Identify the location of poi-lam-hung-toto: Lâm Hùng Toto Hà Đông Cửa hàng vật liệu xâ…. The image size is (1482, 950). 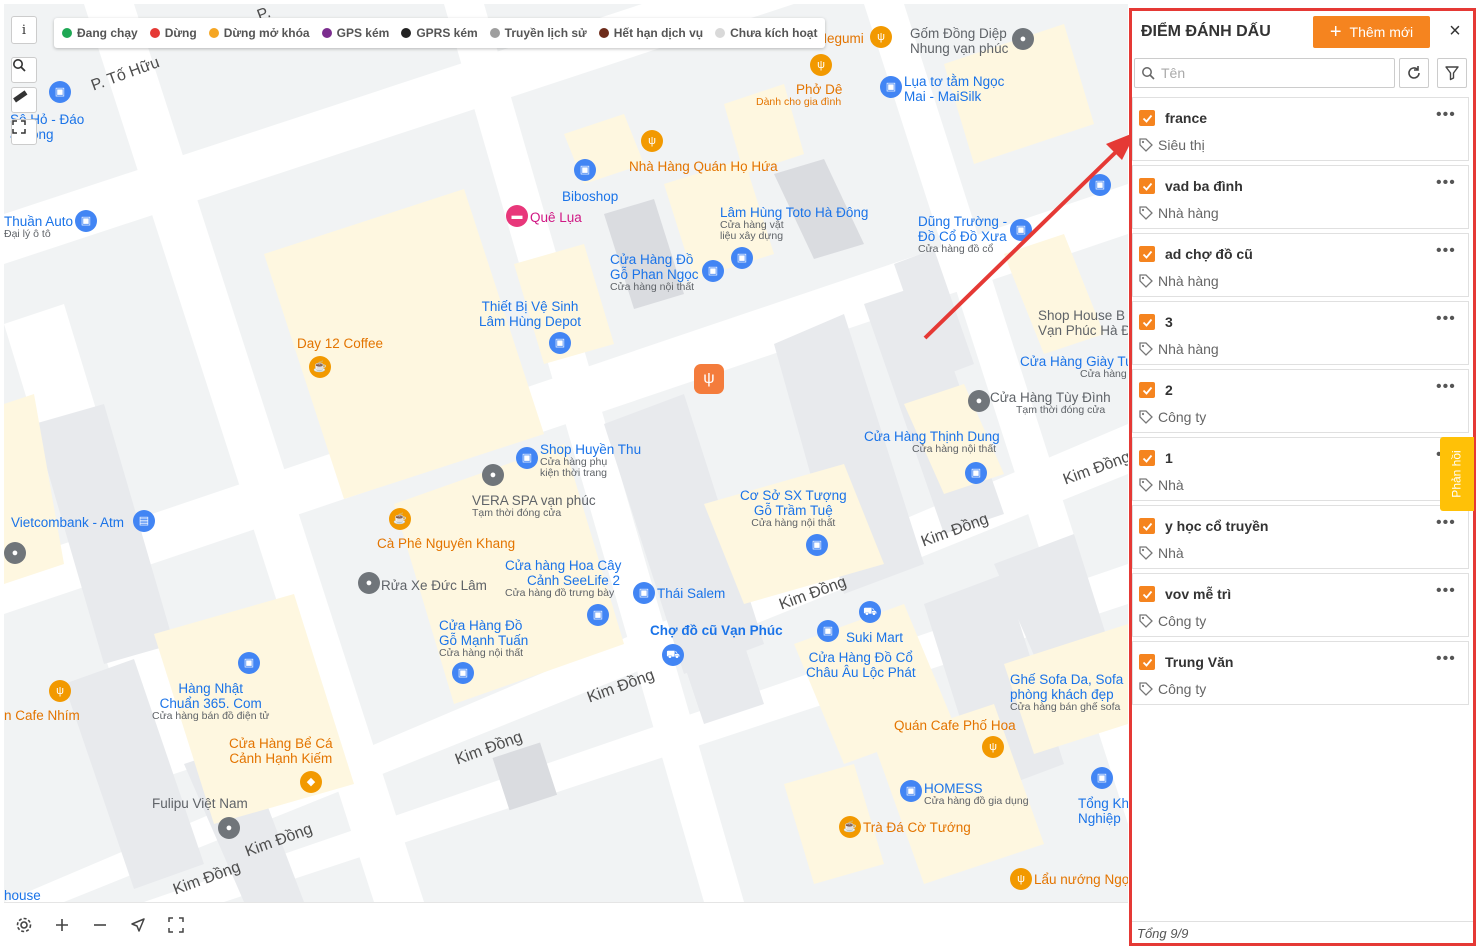
(794, 223).